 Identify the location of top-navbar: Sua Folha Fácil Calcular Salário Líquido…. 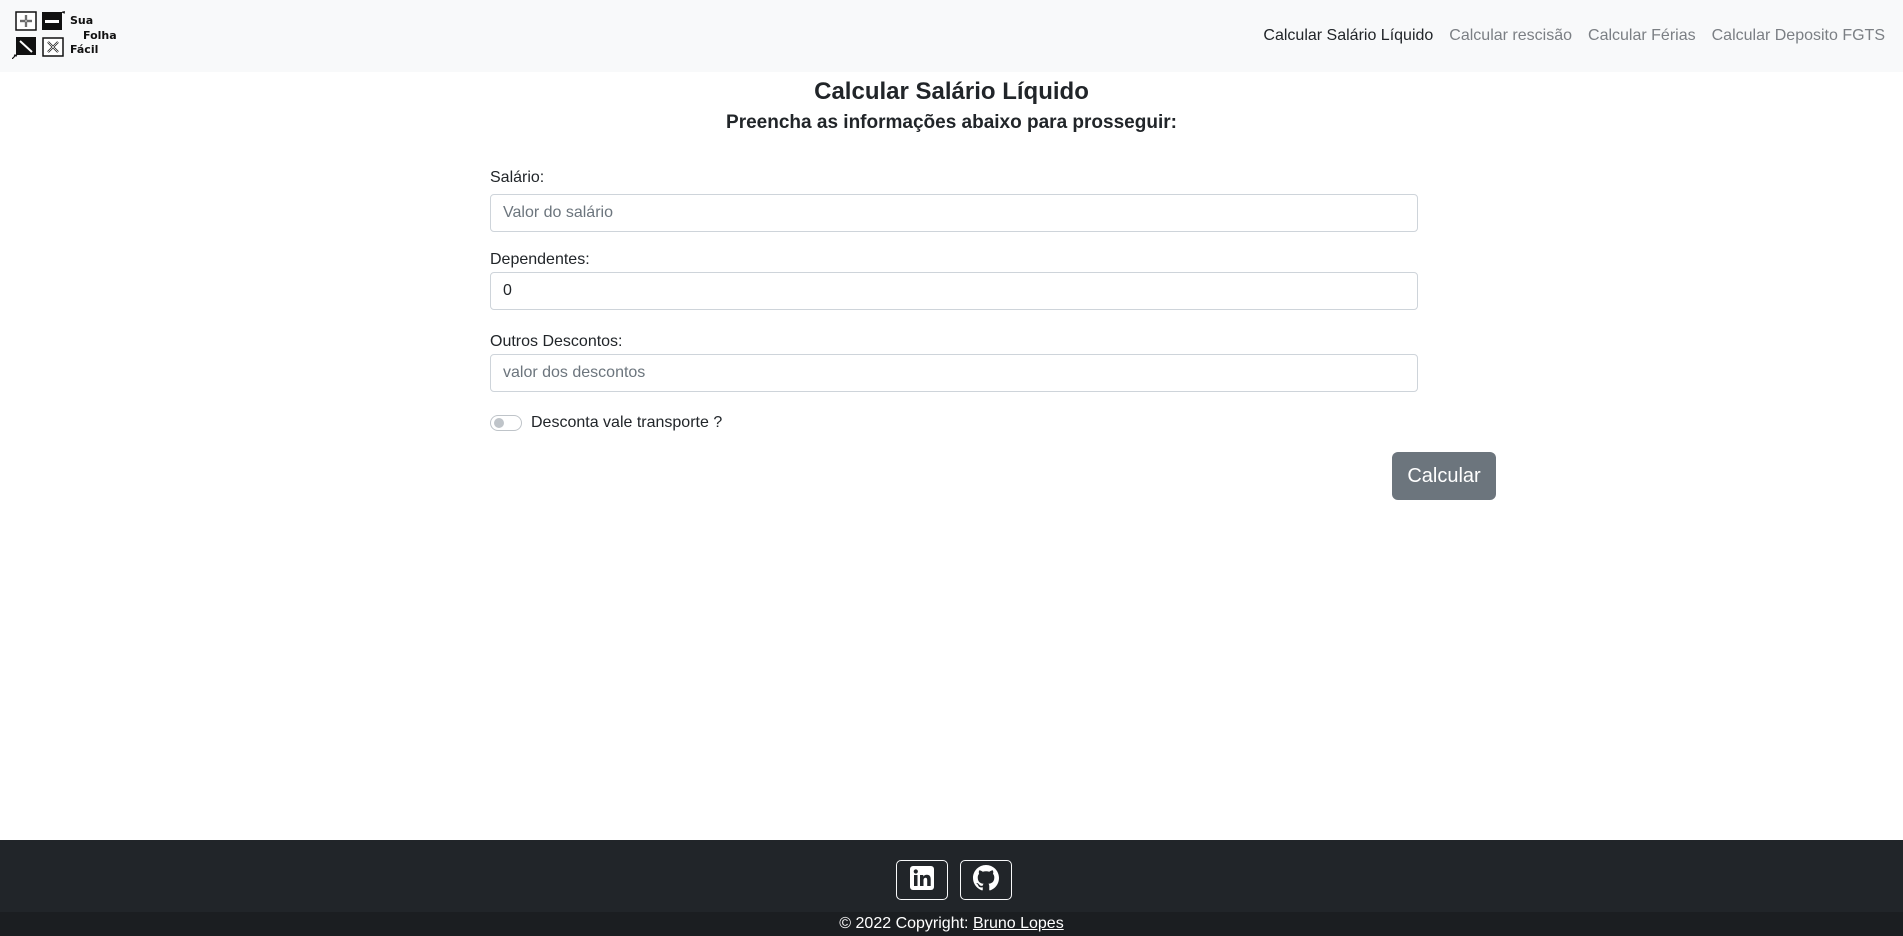
(951, 36).